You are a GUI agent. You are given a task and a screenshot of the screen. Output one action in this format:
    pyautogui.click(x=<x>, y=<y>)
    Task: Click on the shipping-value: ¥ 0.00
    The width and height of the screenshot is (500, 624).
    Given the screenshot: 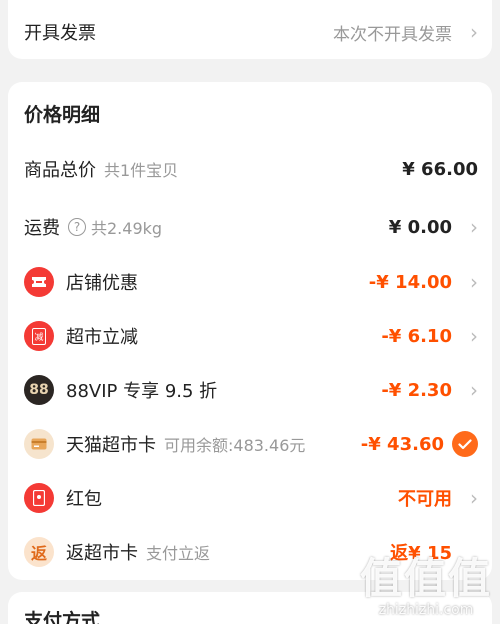 What is the action you would take?
    pyautogui.click(x=420, y=227)
    